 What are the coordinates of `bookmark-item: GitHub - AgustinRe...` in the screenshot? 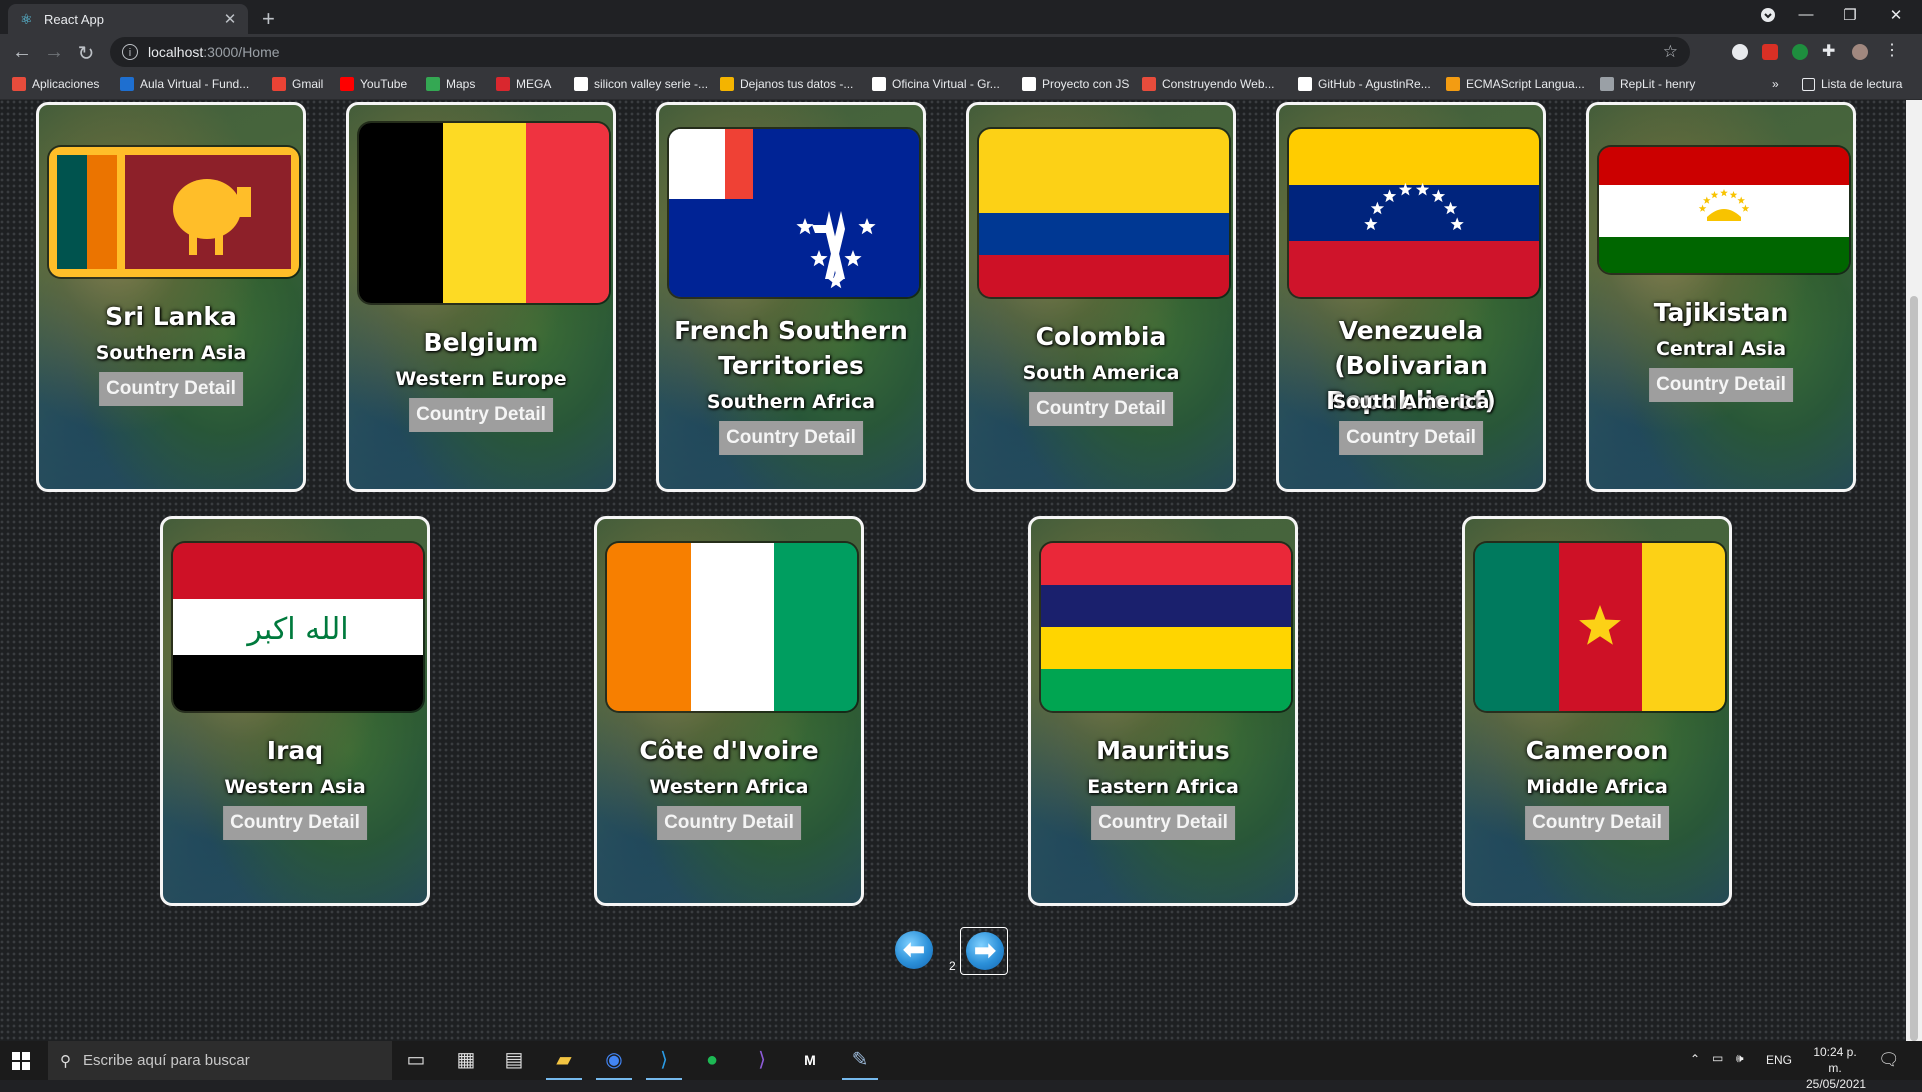 It's located at (1364, 84).